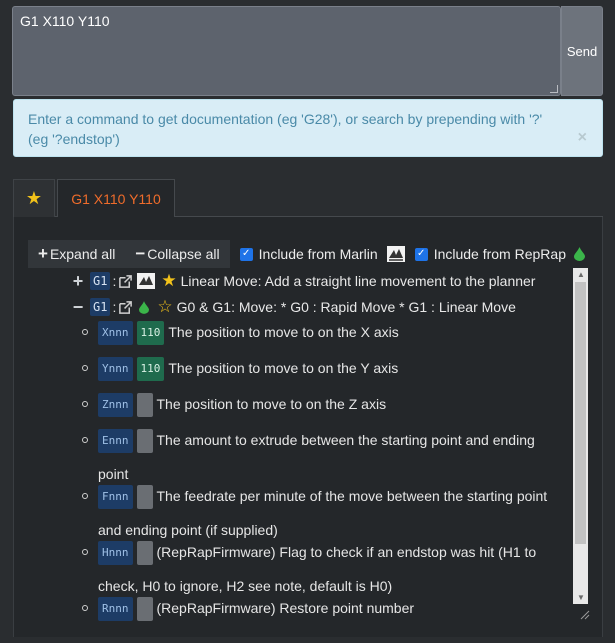  Describe the element at coordinates (43, 253) in the screenshot. I see `plus-icon: +` at that location.